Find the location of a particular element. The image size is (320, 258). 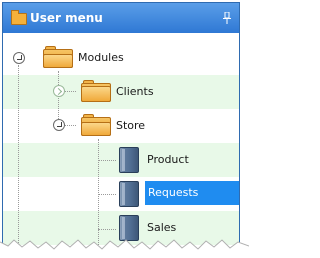

panel-header: User menu is located at coordinates (121, 18).